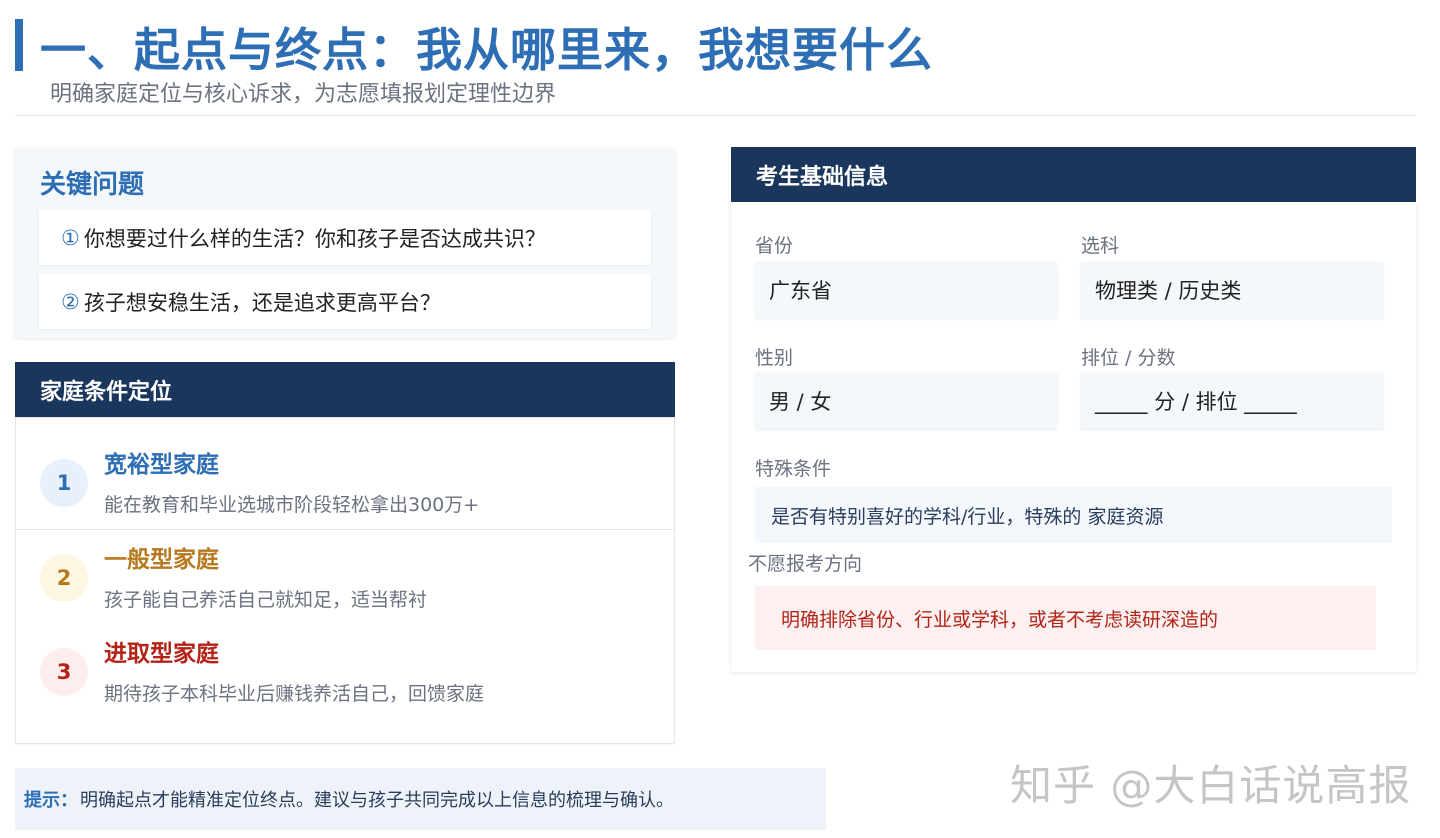 The height and width of the screenshot is (838, 1440). What do you see at coordinates (292, 505) in the screenshot?
I see `family-type-desc: 能在教育和毕业选城市阶段轻松拿出300万+` at bounding box center [292, 505].